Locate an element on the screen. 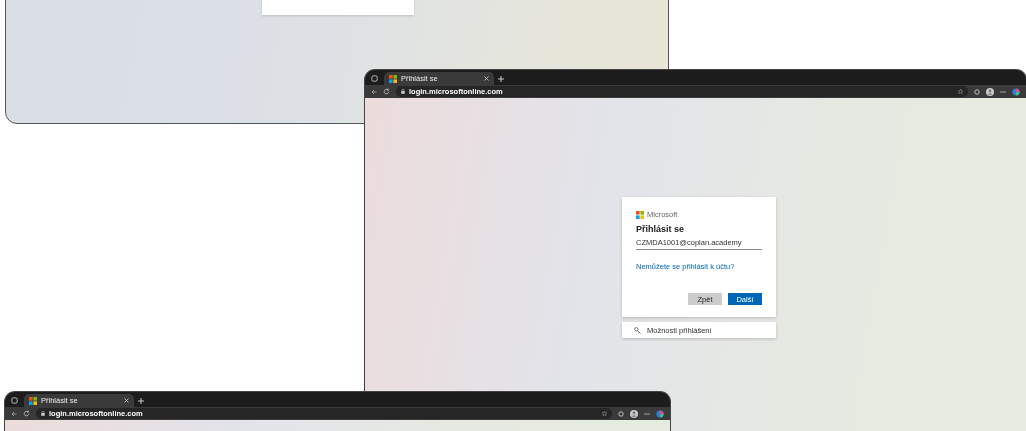 This screenshot has width=1026, height=431. key-icon is located at coordinates (637, 330).